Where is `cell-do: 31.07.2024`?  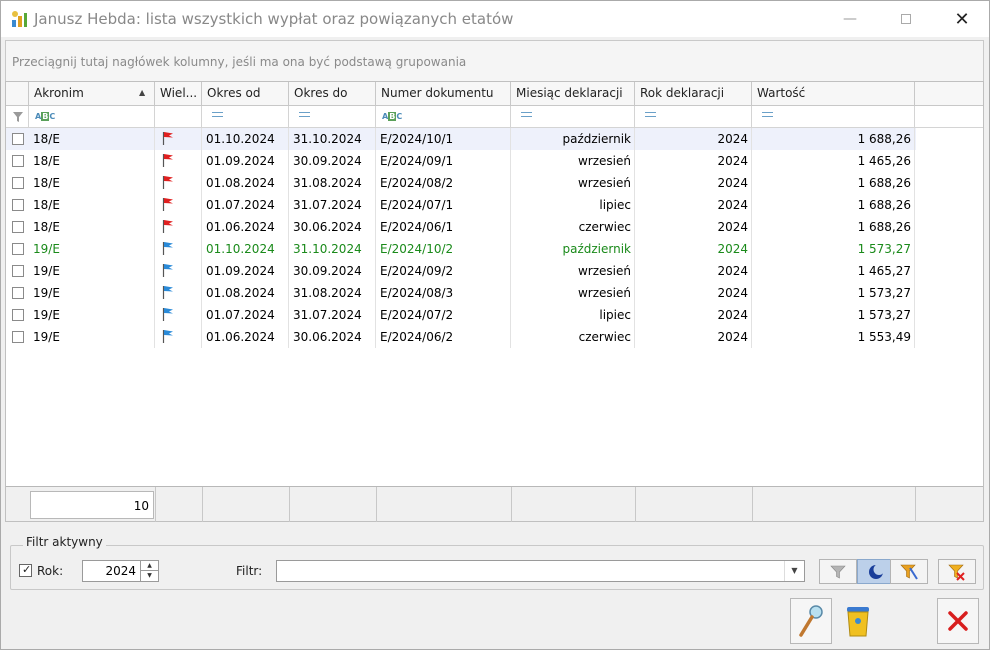
cell-do: 31.07.2024 is located at coordinates (327, 315).